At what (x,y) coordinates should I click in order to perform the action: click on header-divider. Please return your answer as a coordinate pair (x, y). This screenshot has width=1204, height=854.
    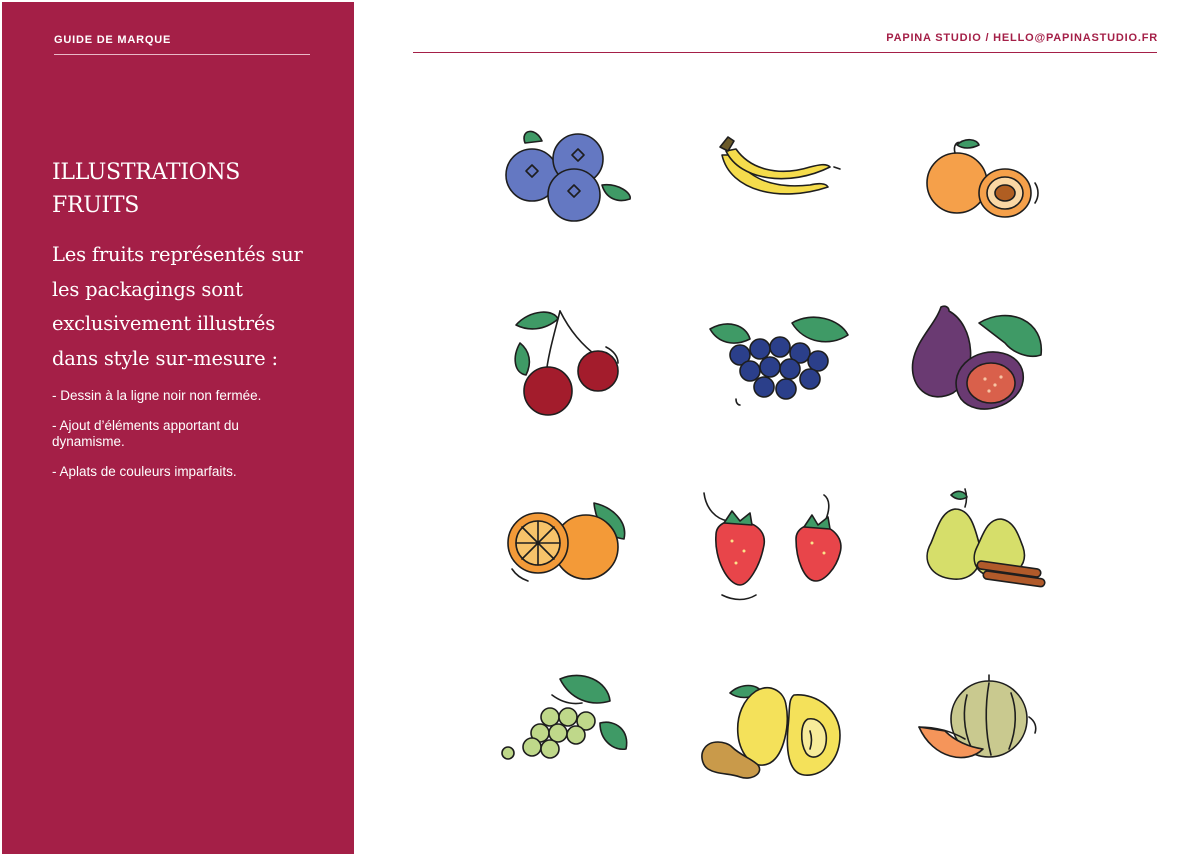
    Looking at the image, I should click on (785, 52).